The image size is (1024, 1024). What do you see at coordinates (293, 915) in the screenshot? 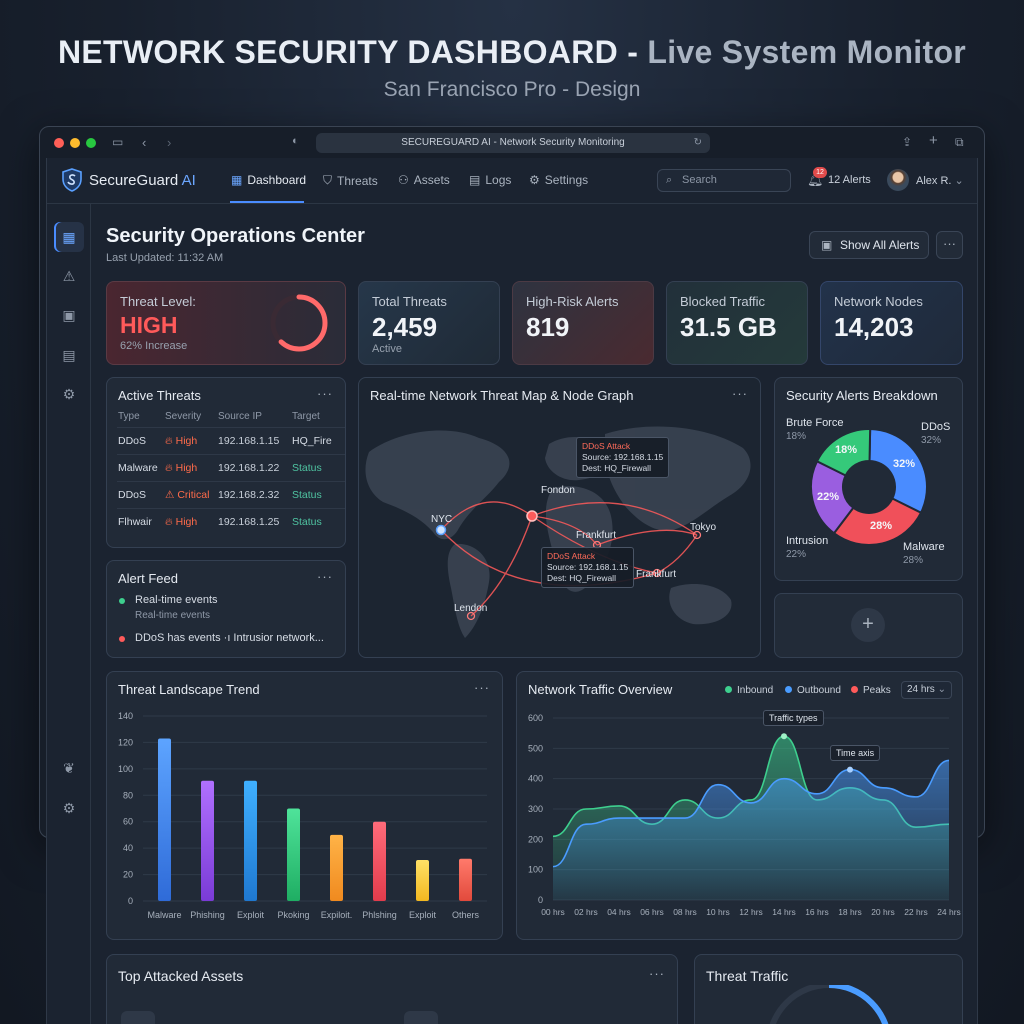
I see `x-tick-label: Pkoking` at bounding box center [293, 915].